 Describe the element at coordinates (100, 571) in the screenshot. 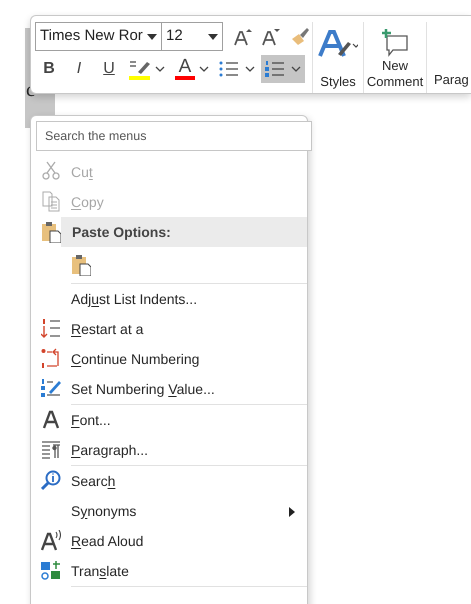

I see `menu-item: Translate` at that location.